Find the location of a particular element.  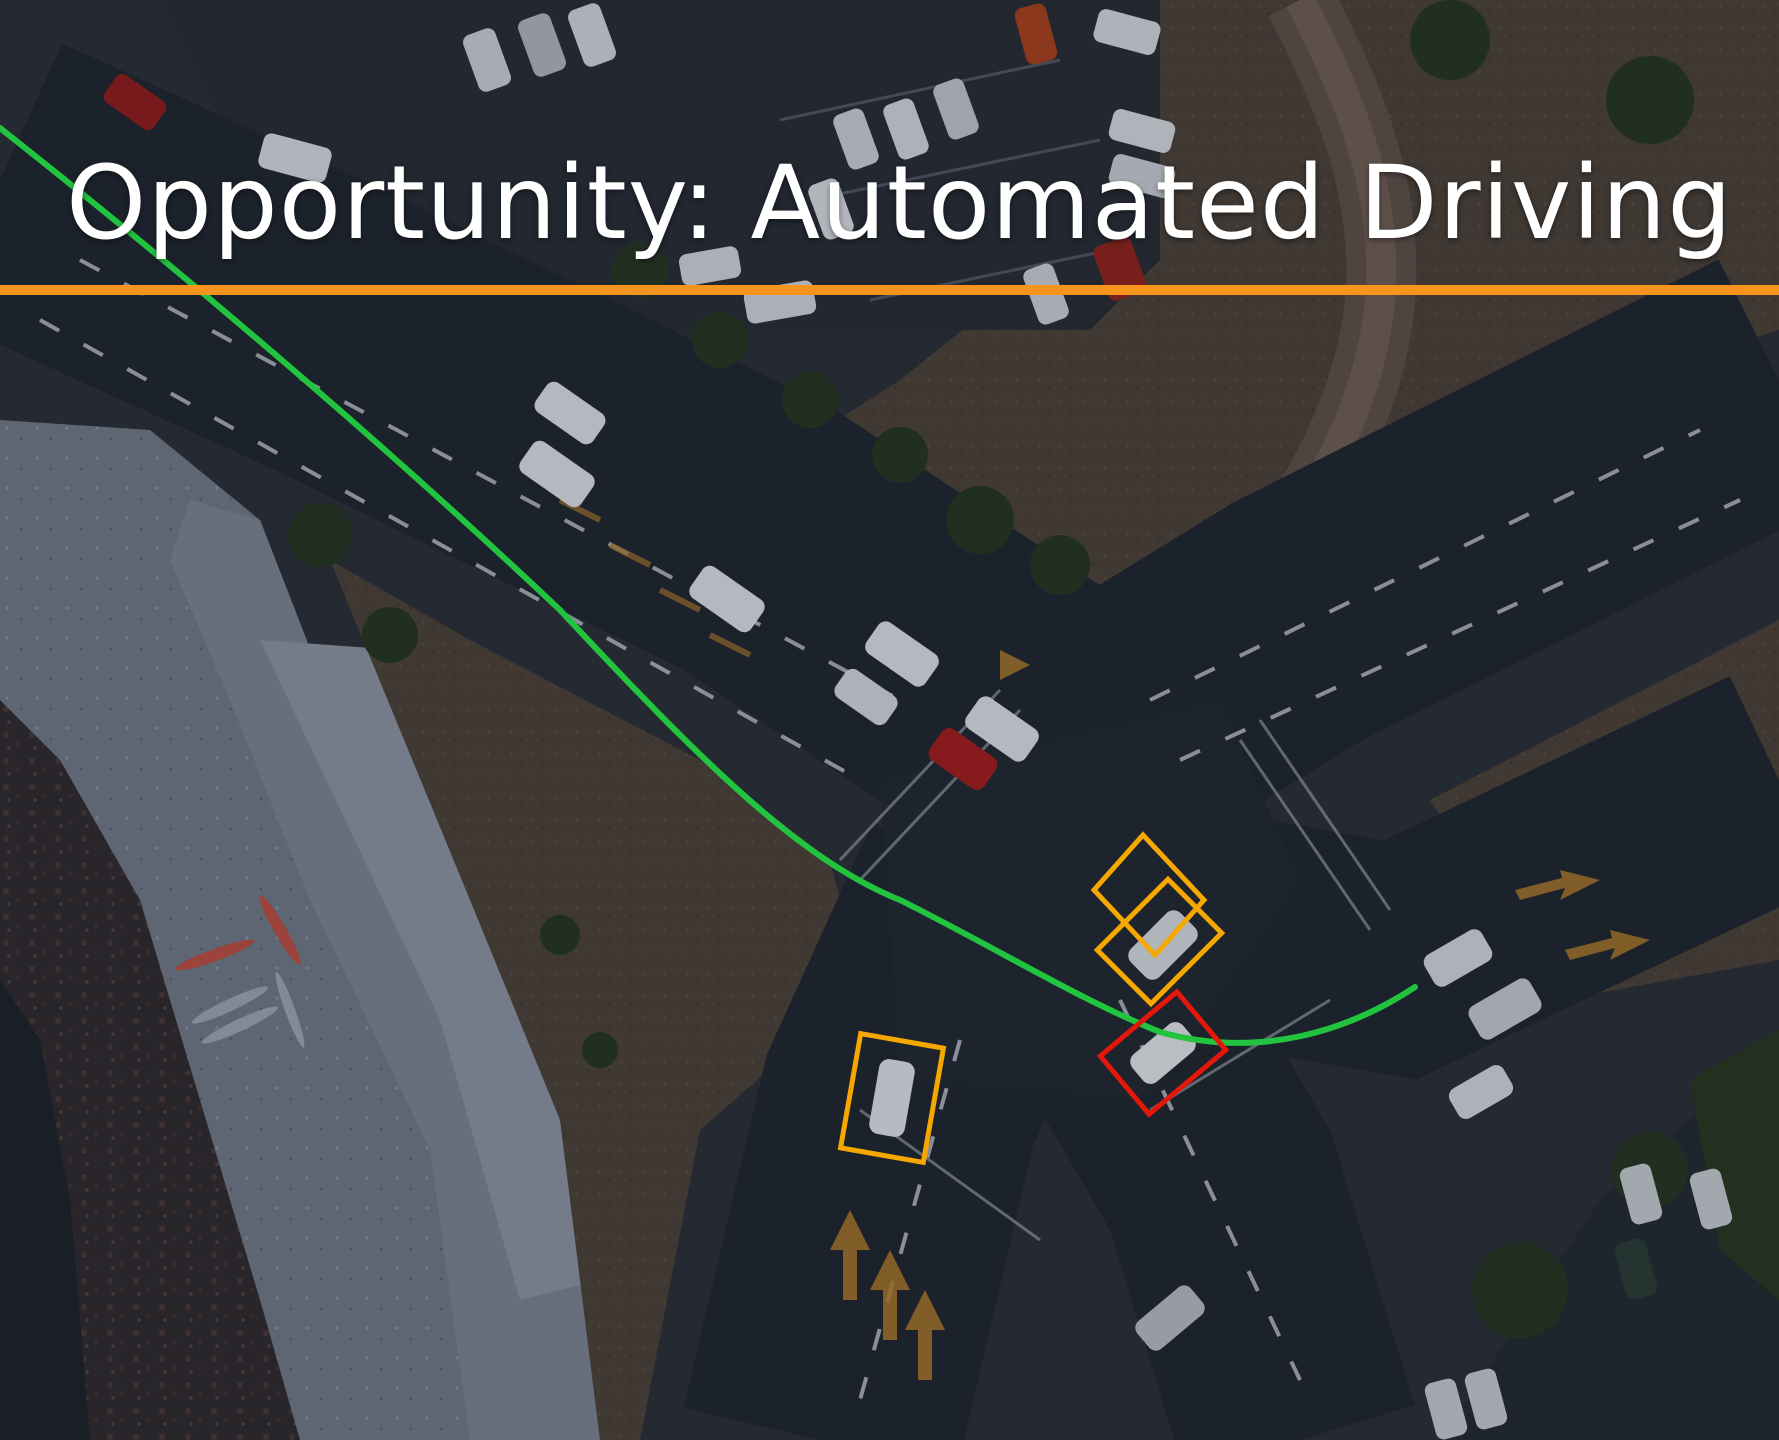

title-underline-rule is located at coordinates (889, 290).